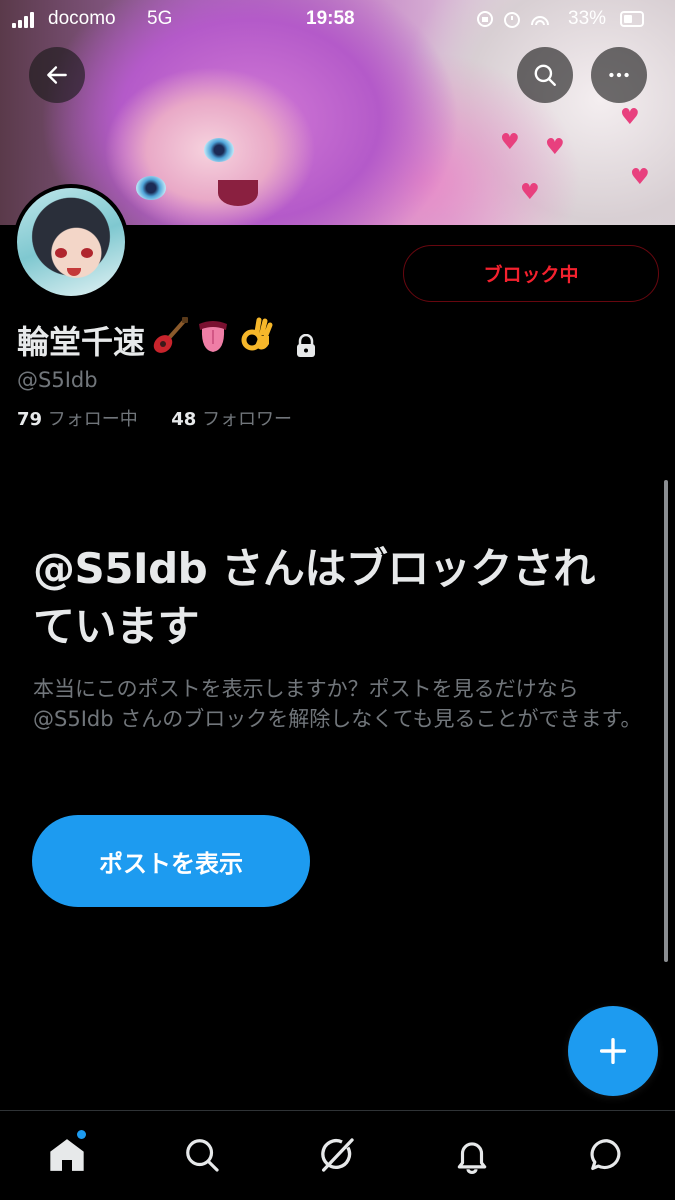 This screenshot has width=675, height=1200. Describe the element at coordinates (213, 340) in the screenshot. I see `tongue-emoji-icon` at that location.